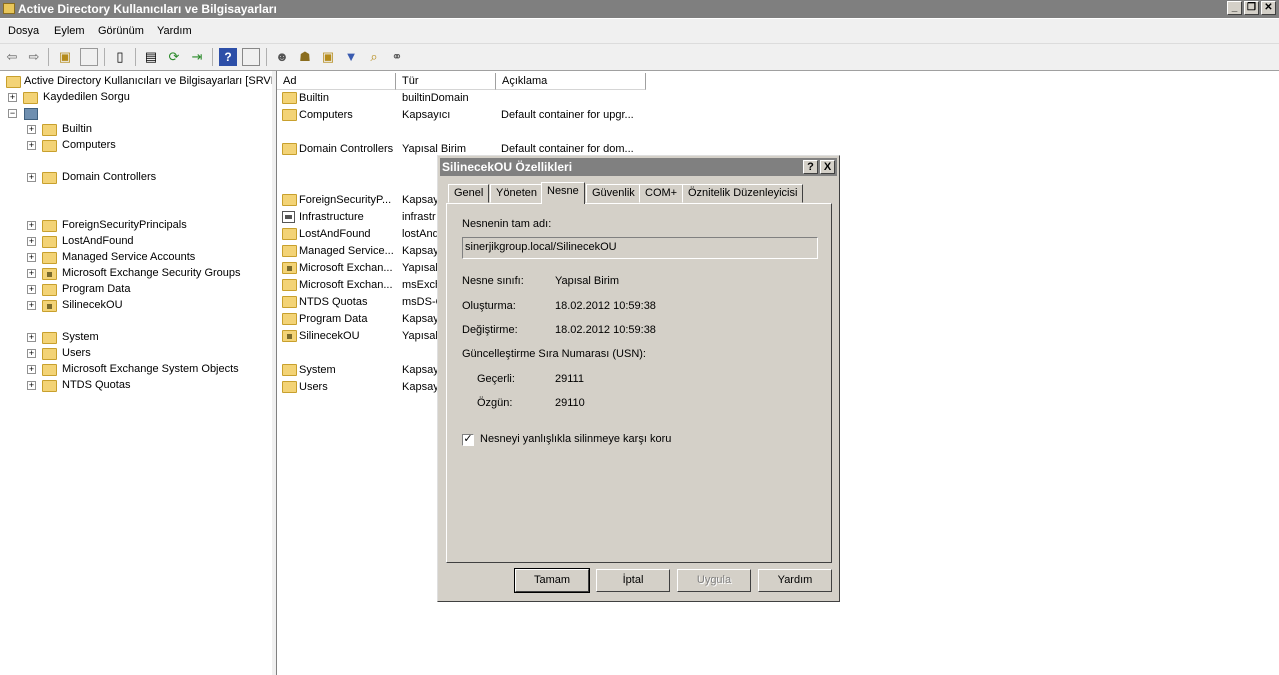  I want to click on infrastructure-icon, so click(288, 217).